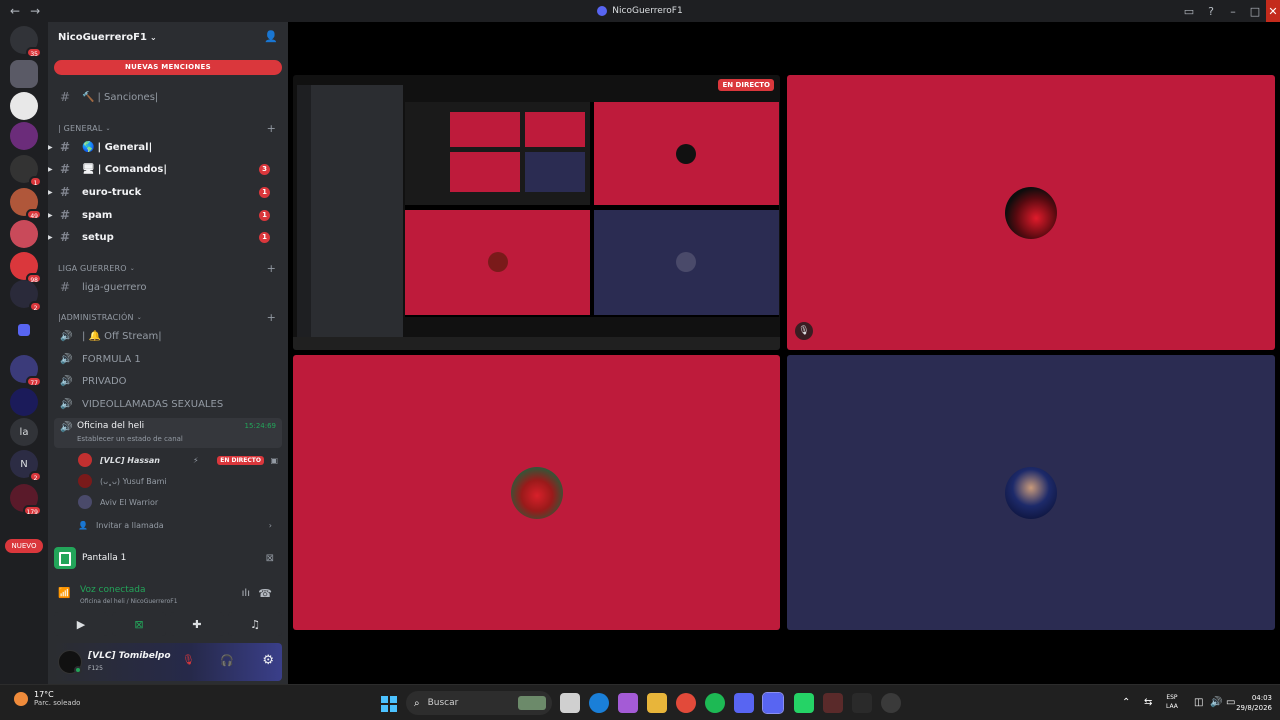 Image resolution: width=1280 pixels, height=720 pixels. Describe the element at coordinates (132, 169) in the screenshot. I see `channel-name: | Comandos|` at that location.